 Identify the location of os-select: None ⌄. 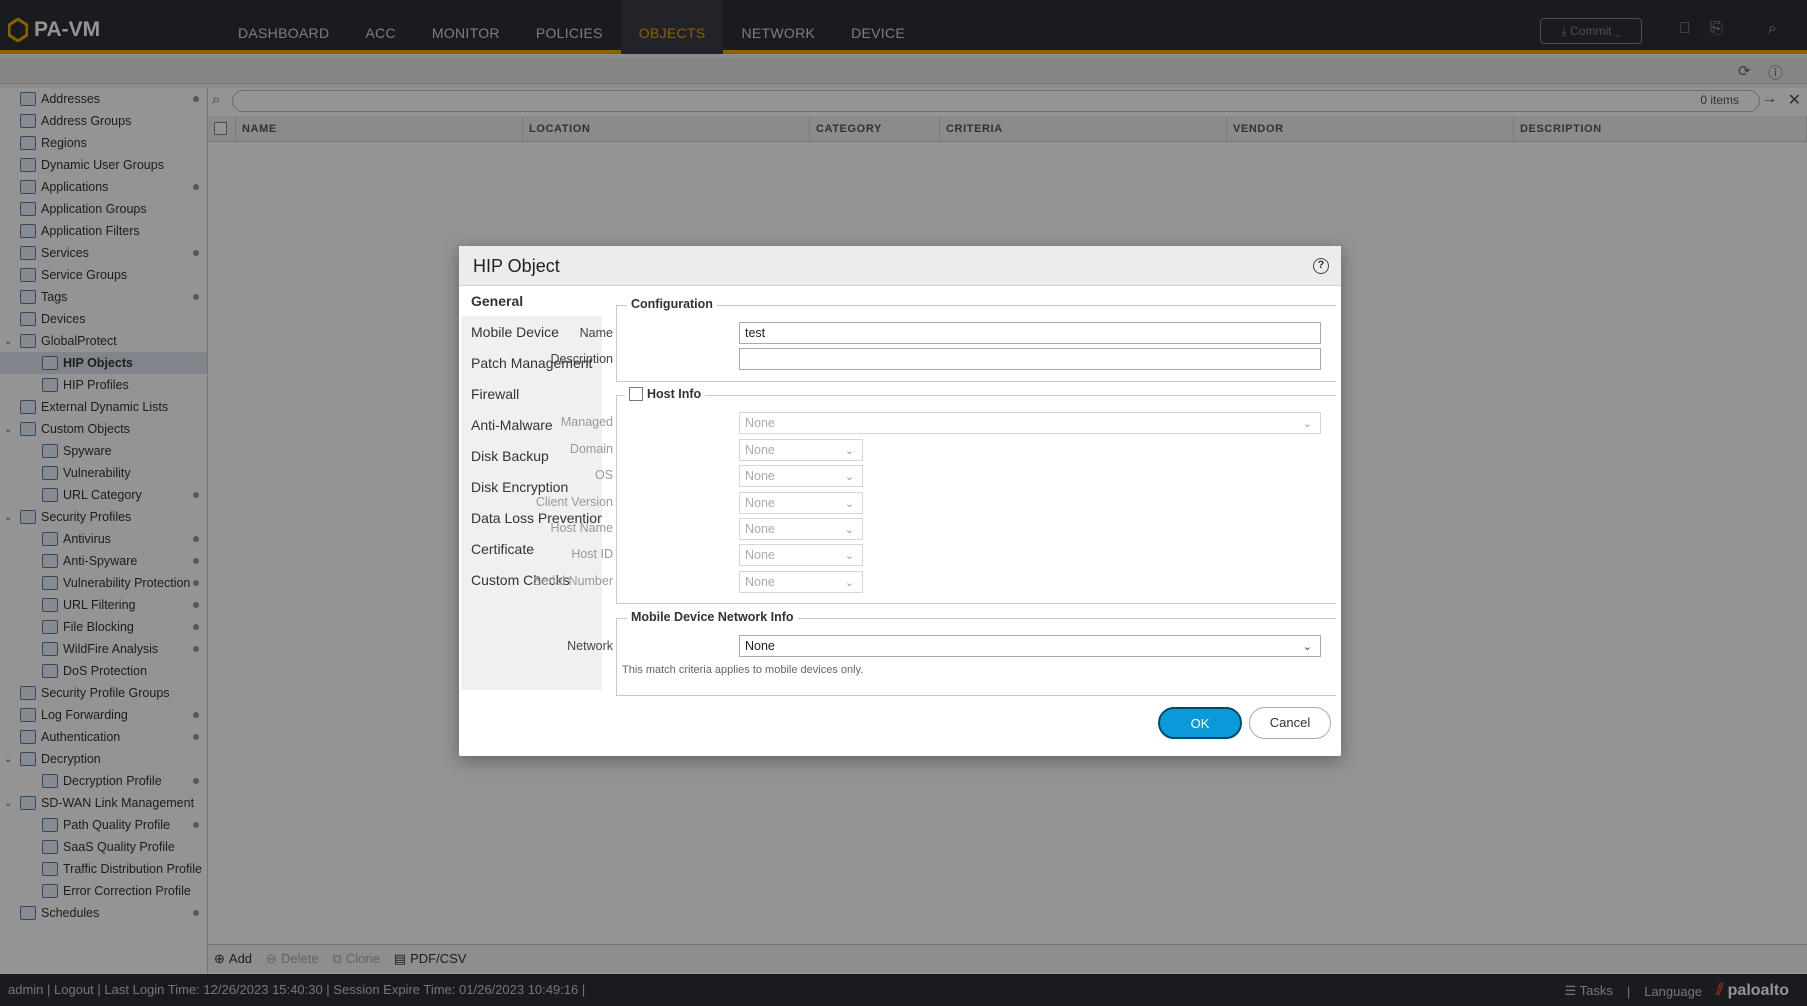
(801, 476).